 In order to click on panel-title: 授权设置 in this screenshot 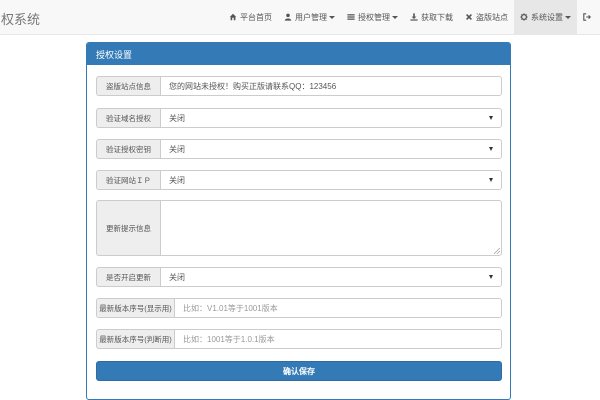, I will do `click(298, 54)`.